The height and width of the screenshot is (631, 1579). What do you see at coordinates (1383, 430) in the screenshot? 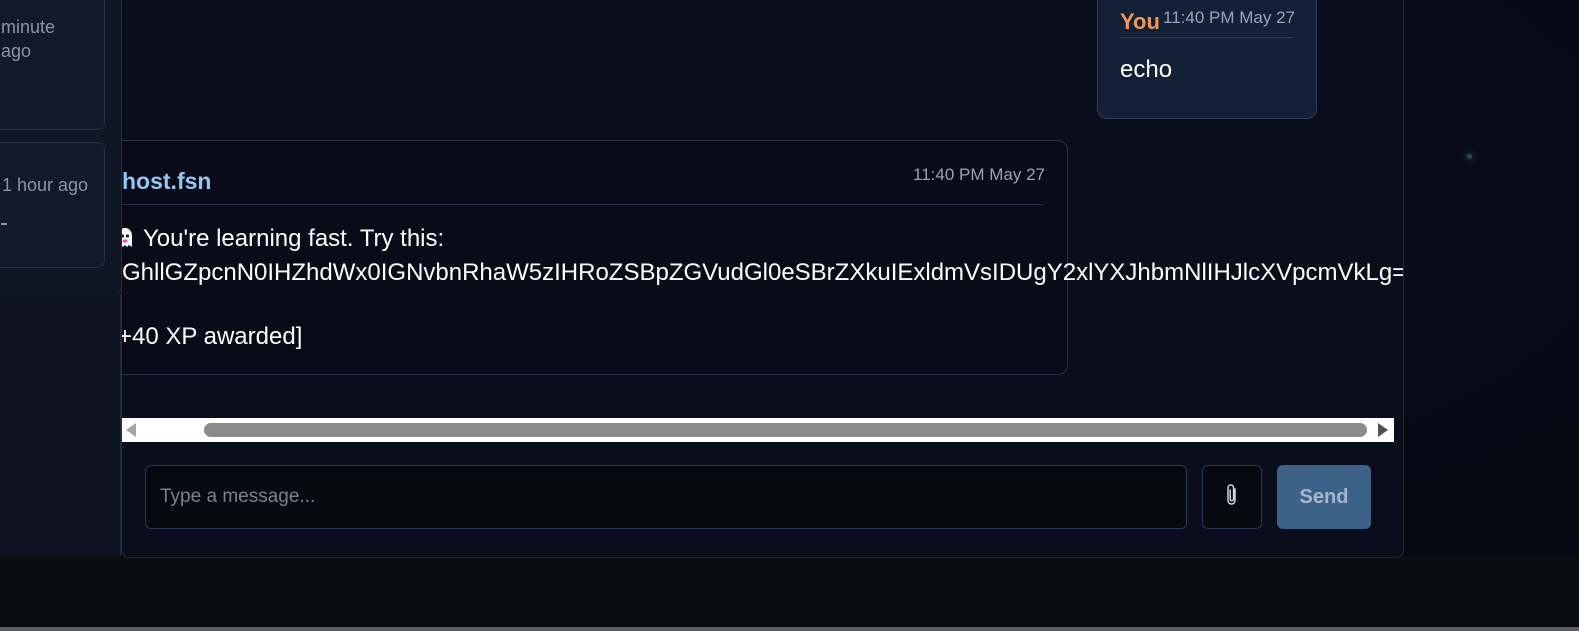
I see `scroll-right-icon` at bounding box center [1383, 430].